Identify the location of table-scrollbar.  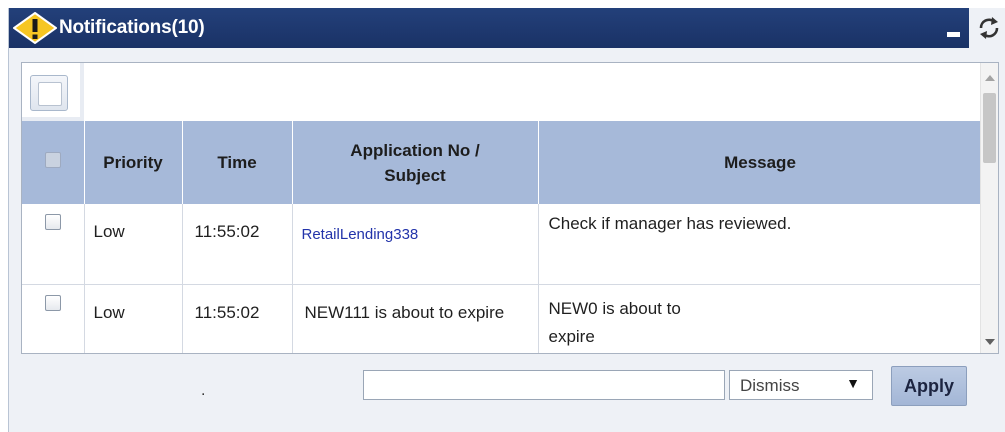
(989, 208).